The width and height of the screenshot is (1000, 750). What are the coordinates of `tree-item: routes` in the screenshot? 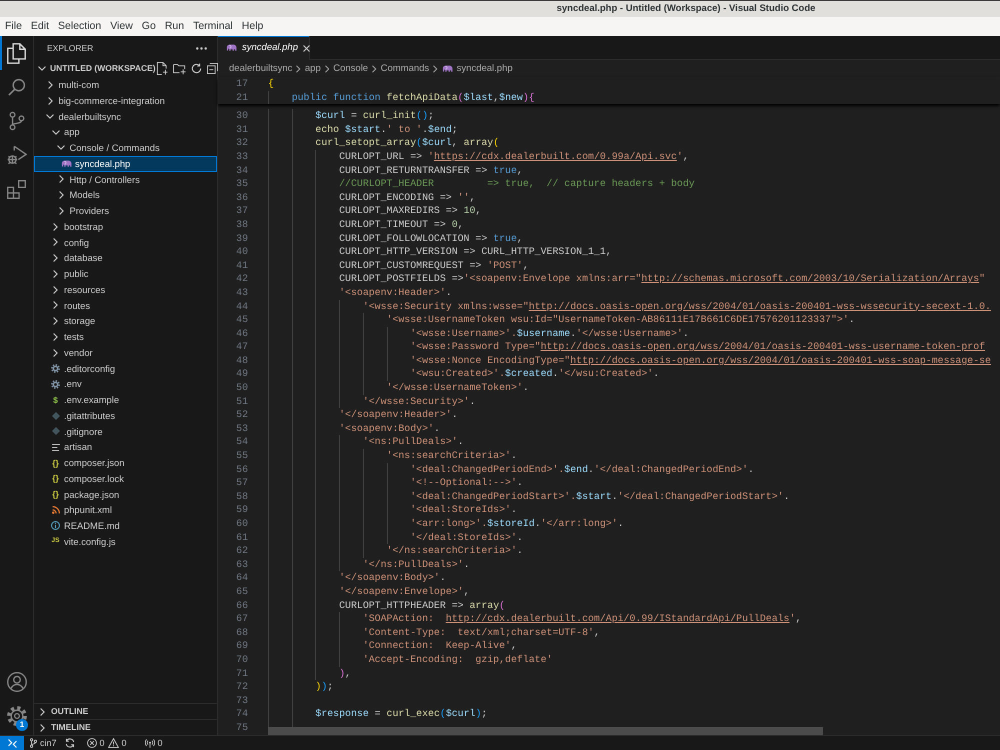 It's located at (125, 306).